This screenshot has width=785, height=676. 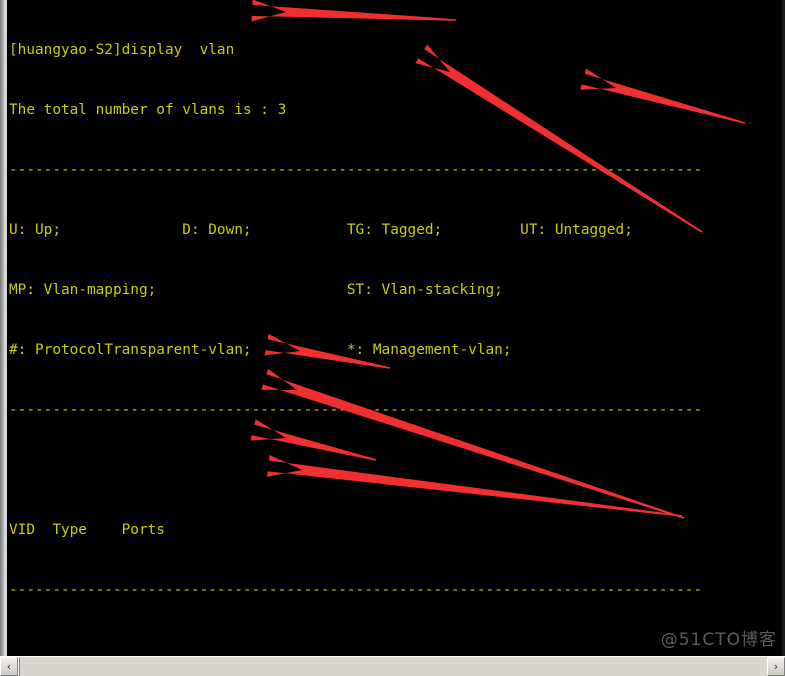 What do you see at coordinates (718, 640) in the screenshot?
I see `watermark: @51CTO博客` at bounding box center [718, 640].